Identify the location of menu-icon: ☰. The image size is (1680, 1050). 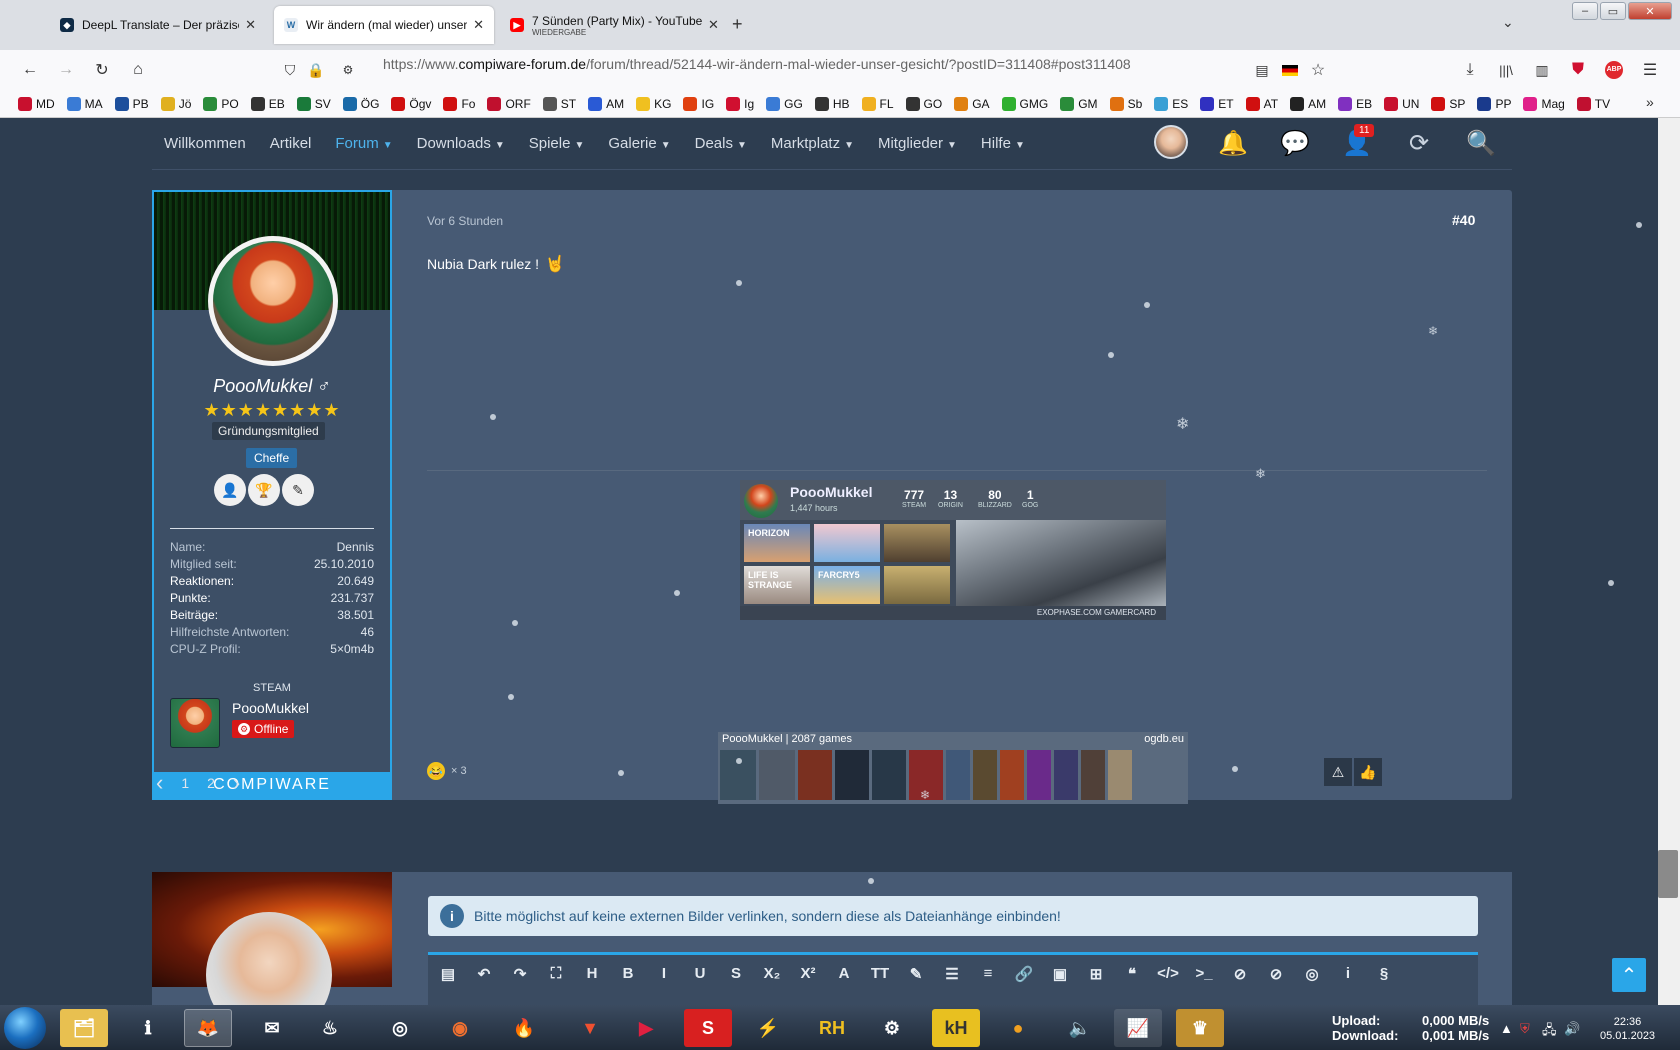
(1650, 70).